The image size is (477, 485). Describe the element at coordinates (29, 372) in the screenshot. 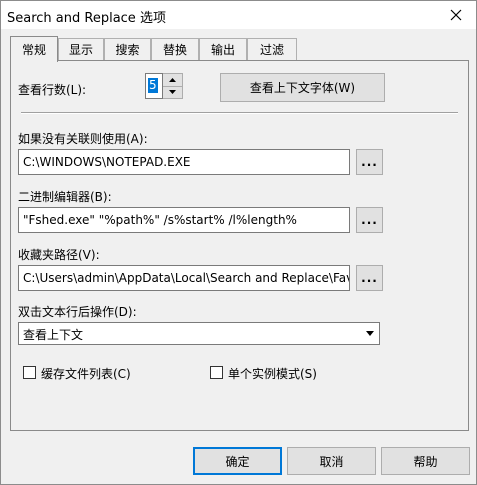

I see `cache-files-checkbox` at that location.